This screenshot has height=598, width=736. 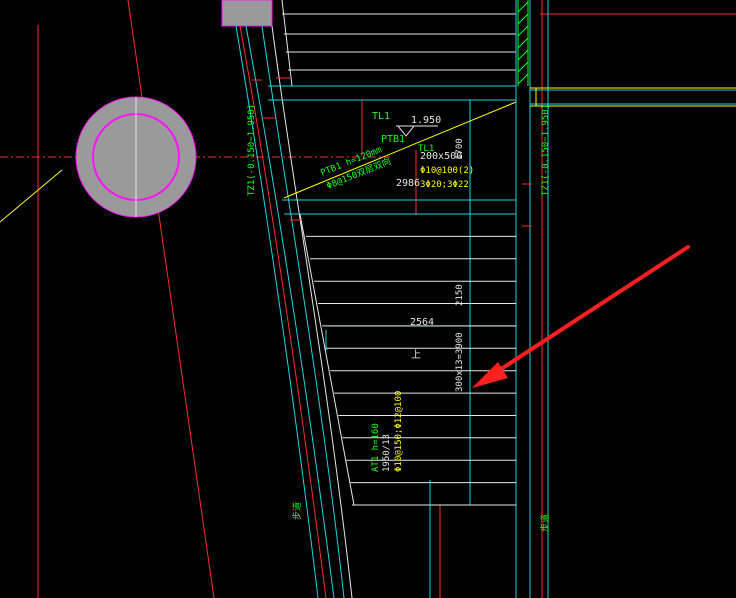 What do you see at coordinates (460, 295) in the screenshot?
I see `label-2150: 2150` at bounding box center [460, 295].